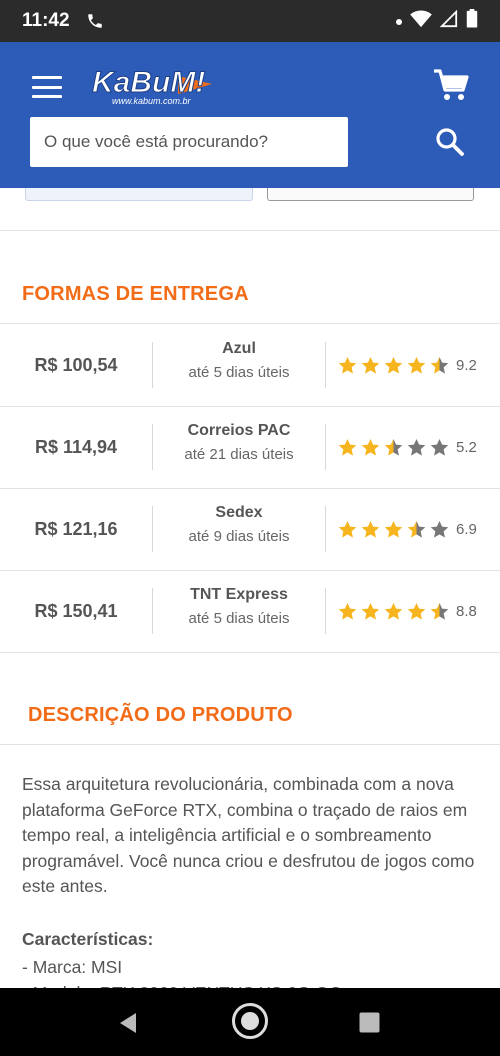 This screenshot has height=1056, width=500. Describe the element at coordinates (72, 967) in the screenshot. I see `feature-item: - Marca: MSI` at that location.